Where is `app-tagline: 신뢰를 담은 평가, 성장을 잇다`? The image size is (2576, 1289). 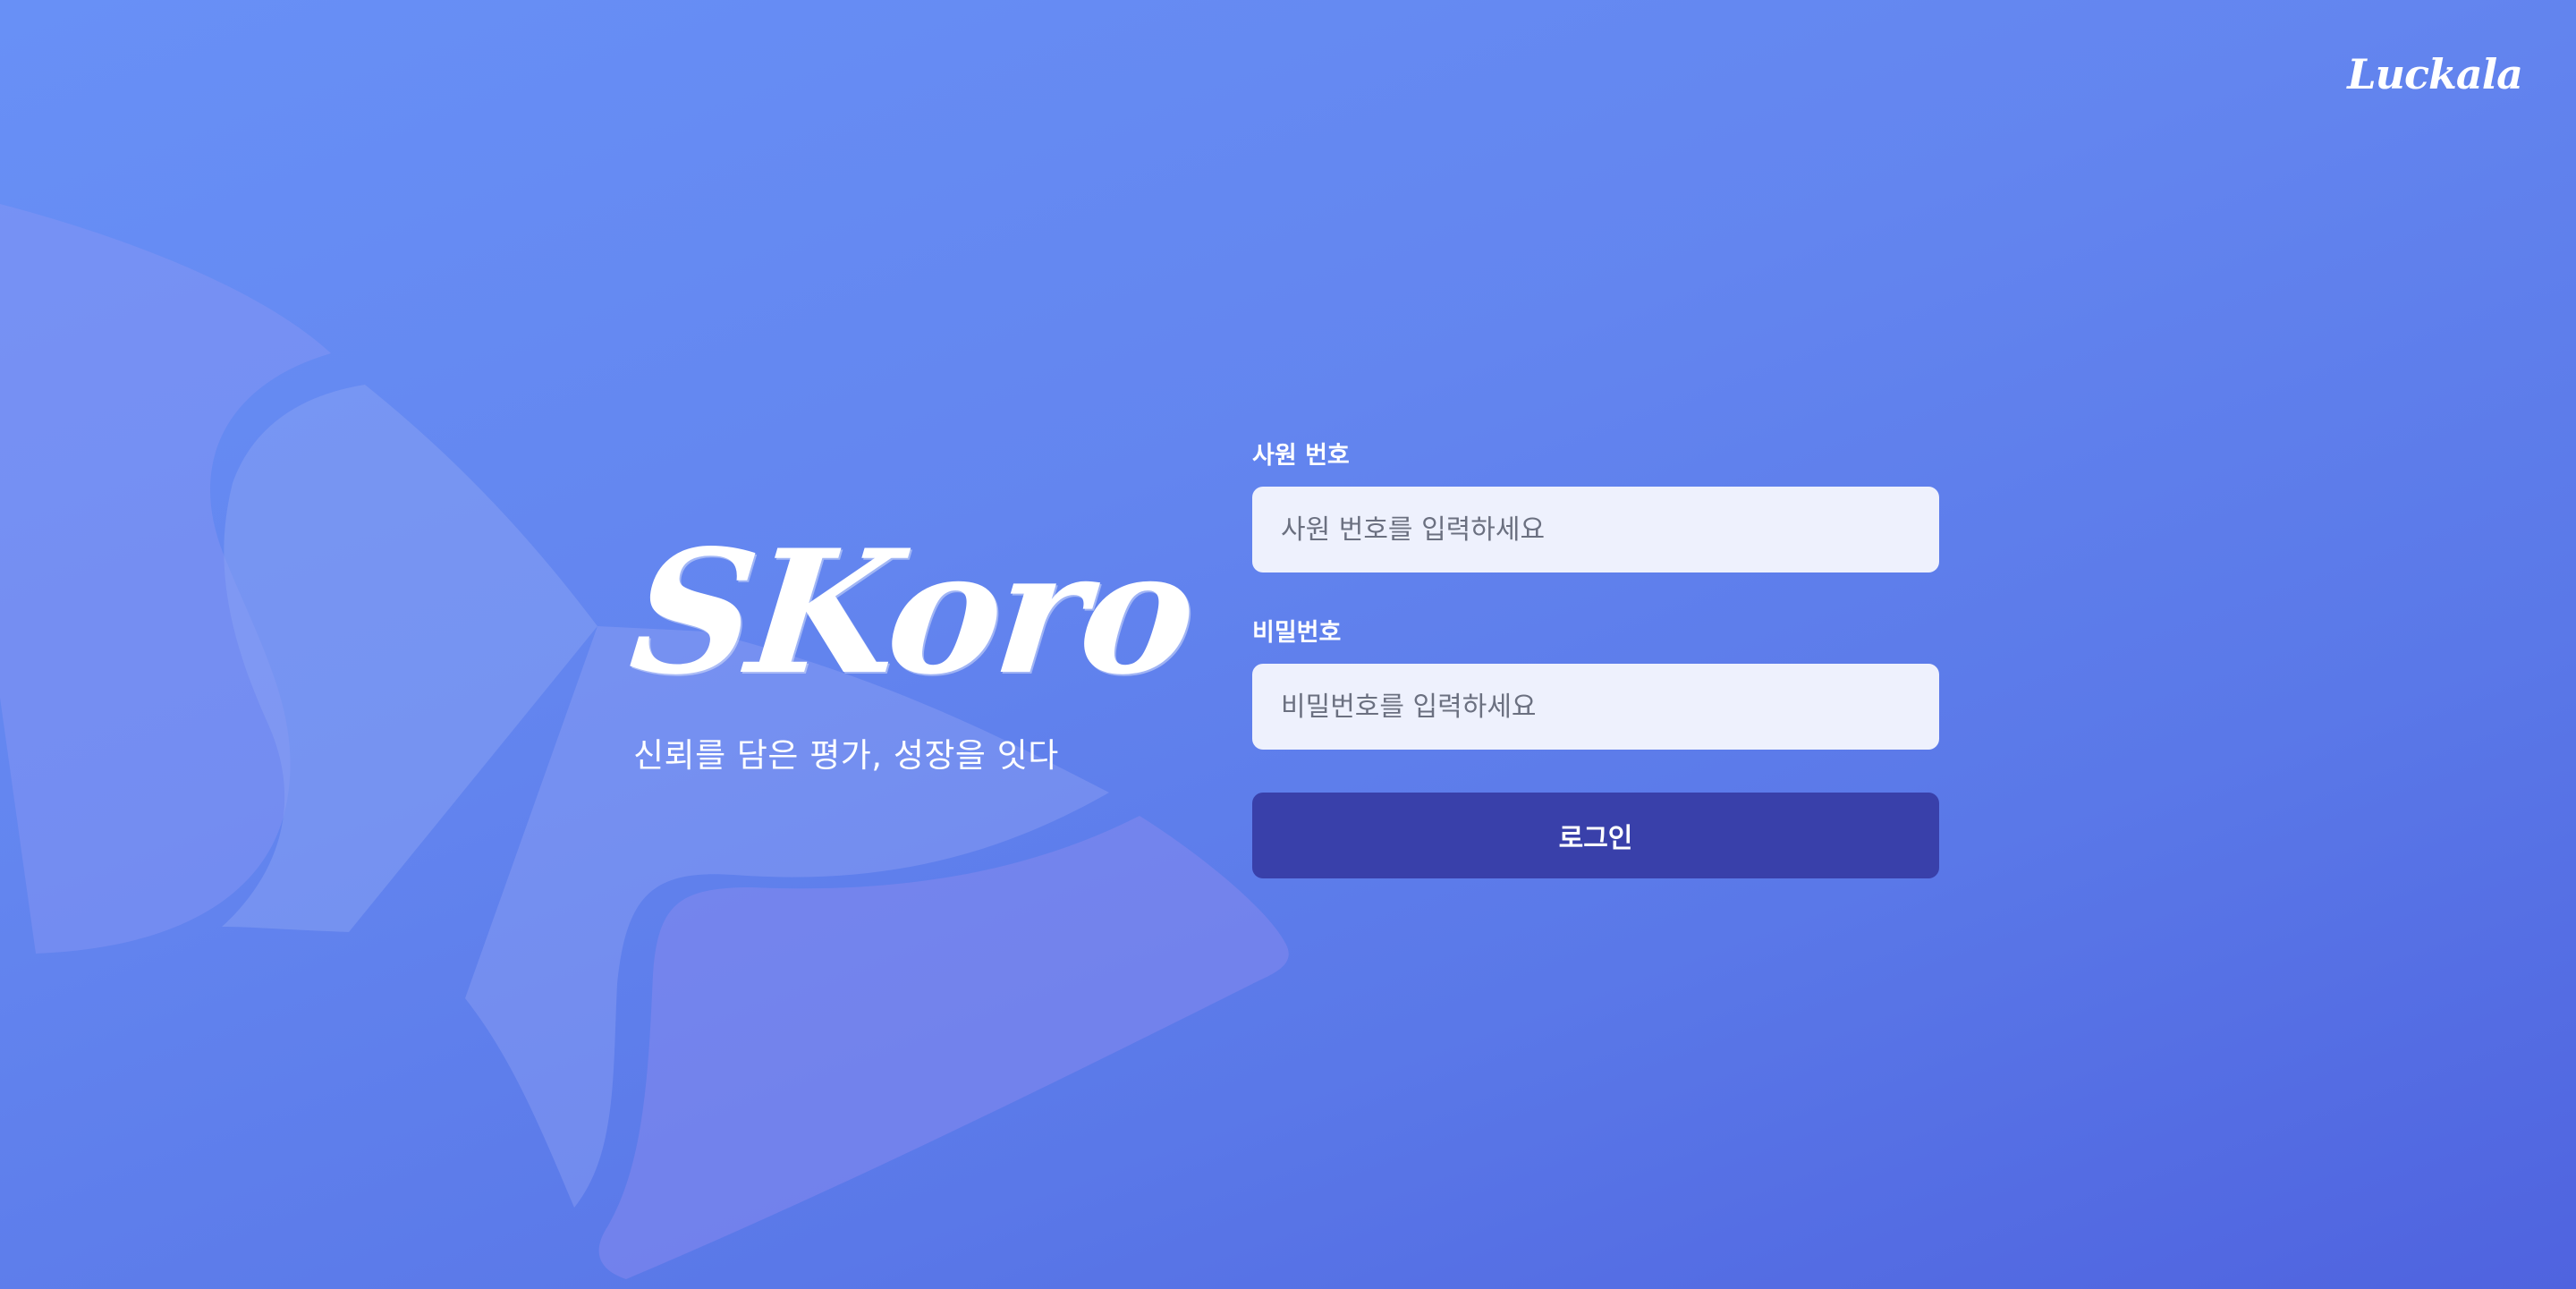 app-tagline: 신뢰를 담은 평가, 성장을 잇다 is located at coordinates (846, 755).